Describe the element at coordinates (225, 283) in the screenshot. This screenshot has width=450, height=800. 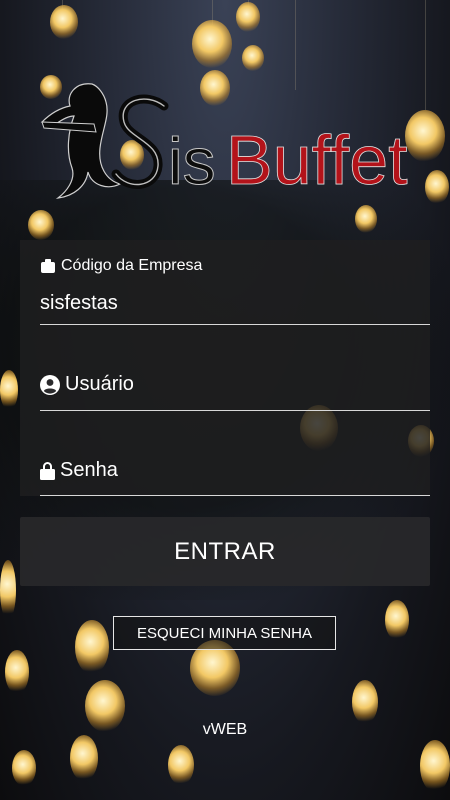
I see `company-code-field: Código da Empresa sisfestas` at that location.